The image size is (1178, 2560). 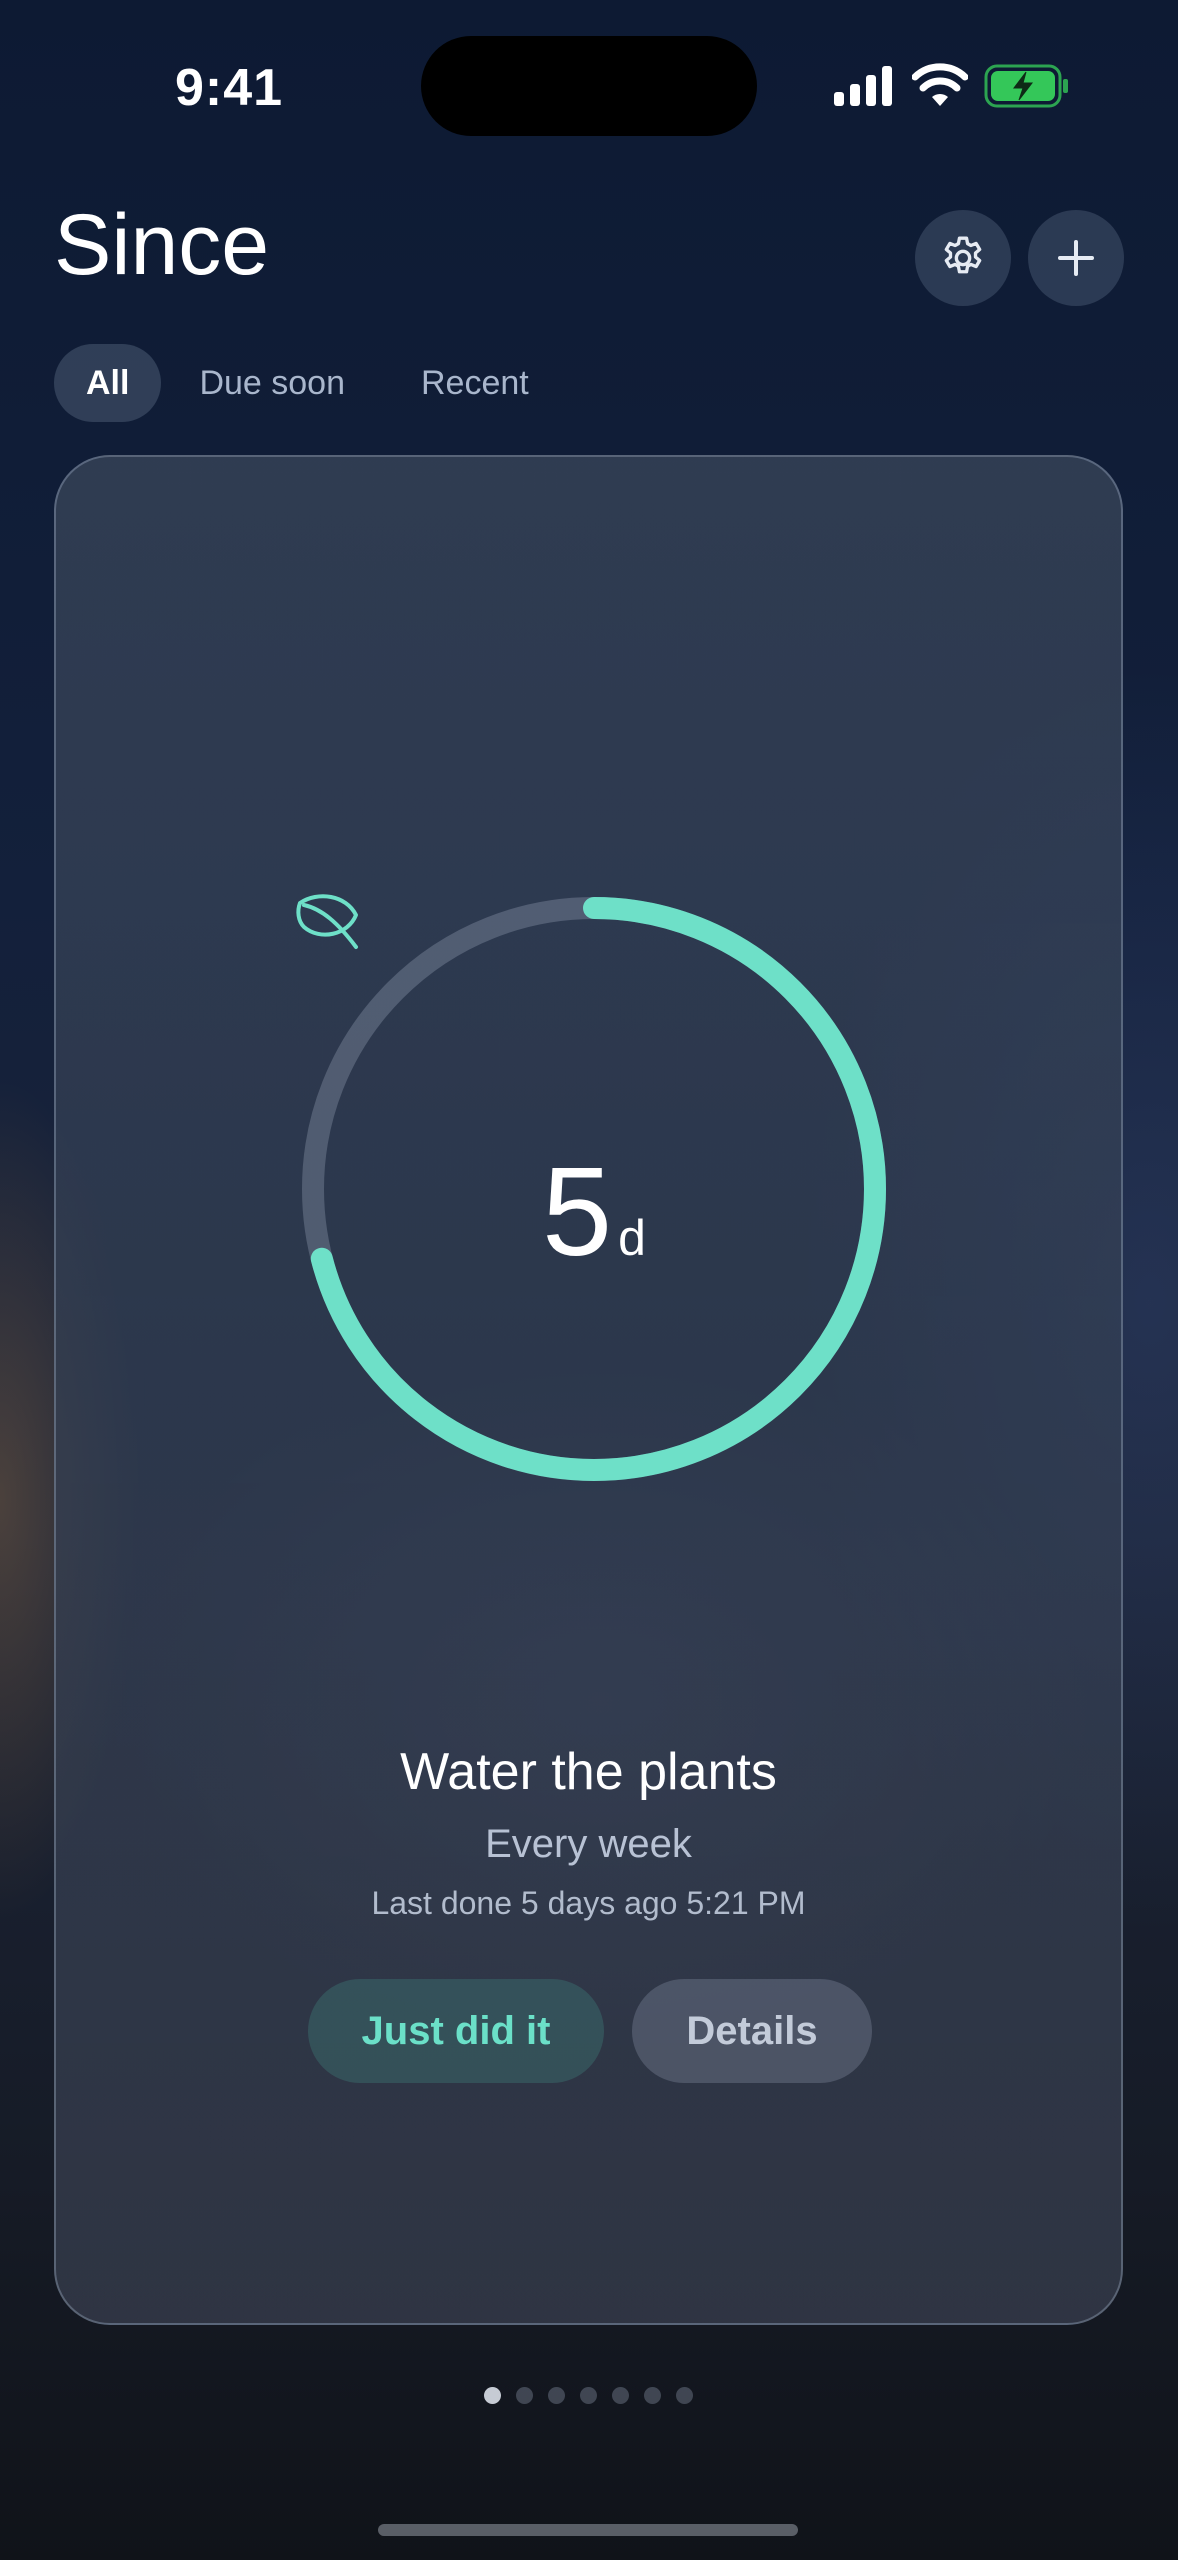 I want to click on task-frequency: Every week, so click(x=588, y=1844).